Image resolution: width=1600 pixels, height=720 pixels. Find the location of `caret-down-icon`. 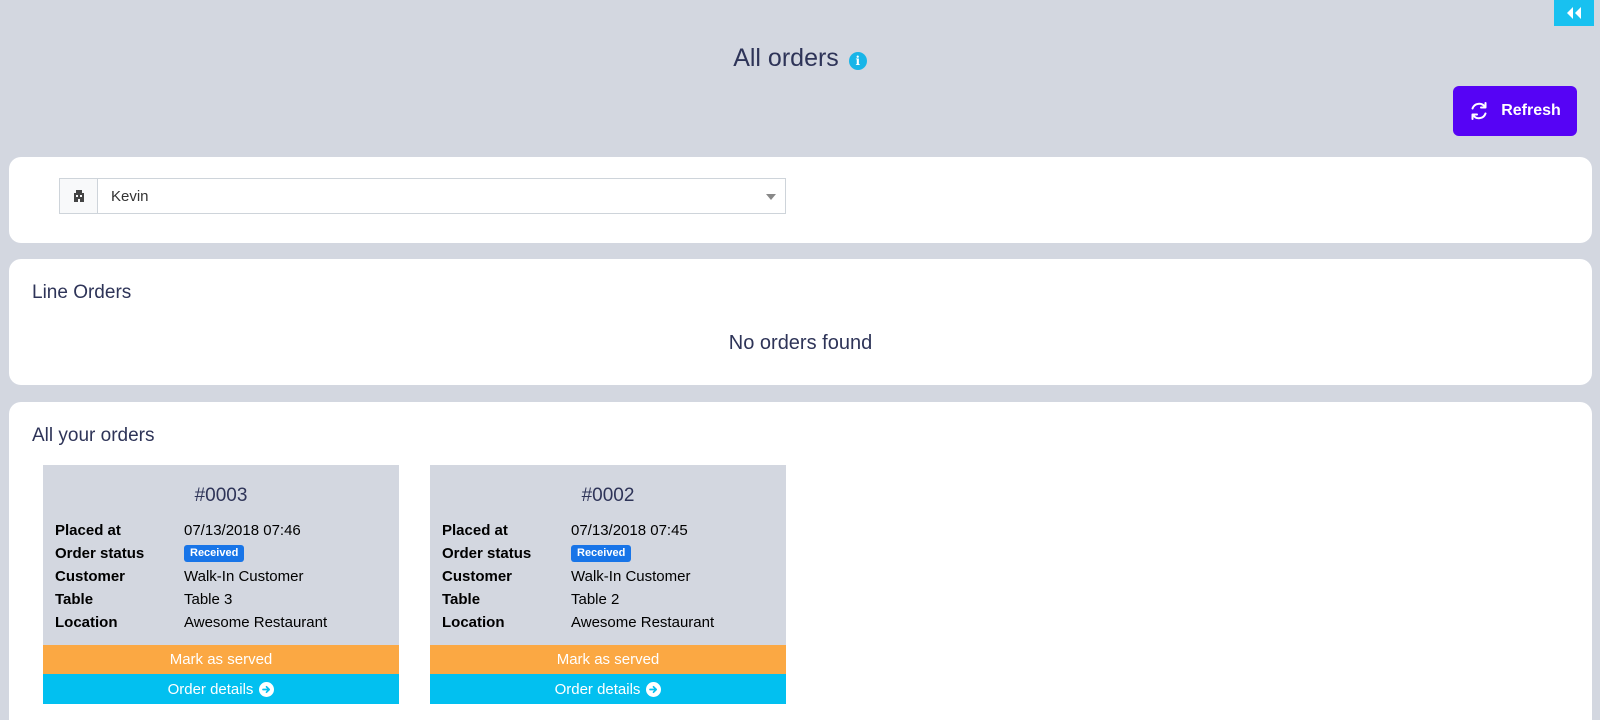

caret-down-icon is located at coordinates (771, 197).